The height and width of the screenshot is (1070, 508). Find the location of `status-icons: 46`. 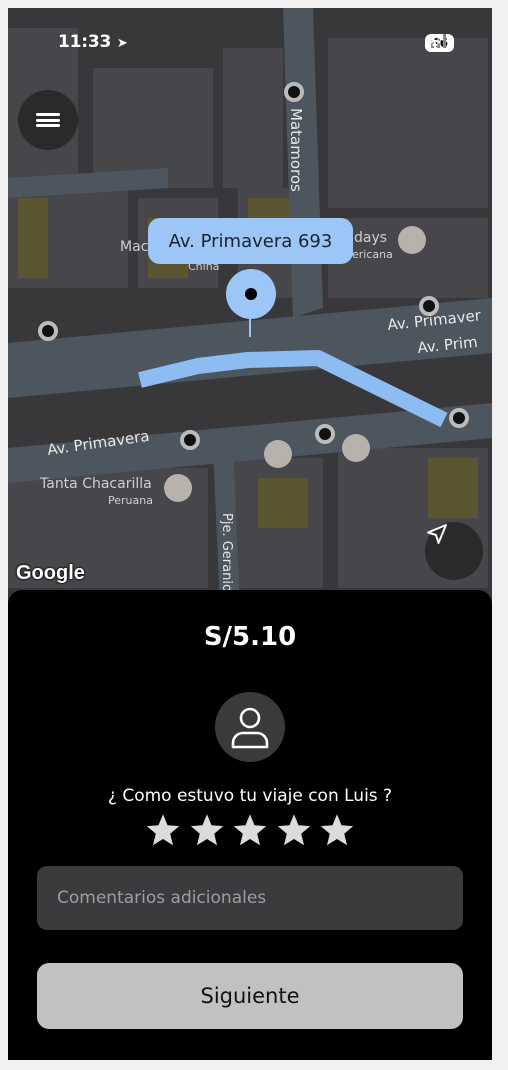

status-icons: 46 is located at coordinates (439, 43).